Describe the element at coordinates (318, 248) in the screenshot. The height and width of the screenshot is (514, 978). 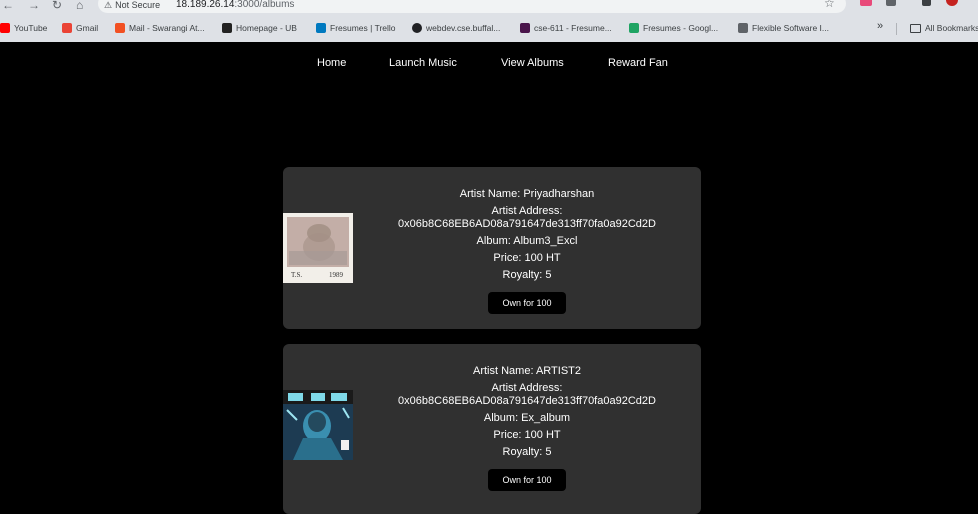
I see `album-cover-image: T.S. 1989` at that location.